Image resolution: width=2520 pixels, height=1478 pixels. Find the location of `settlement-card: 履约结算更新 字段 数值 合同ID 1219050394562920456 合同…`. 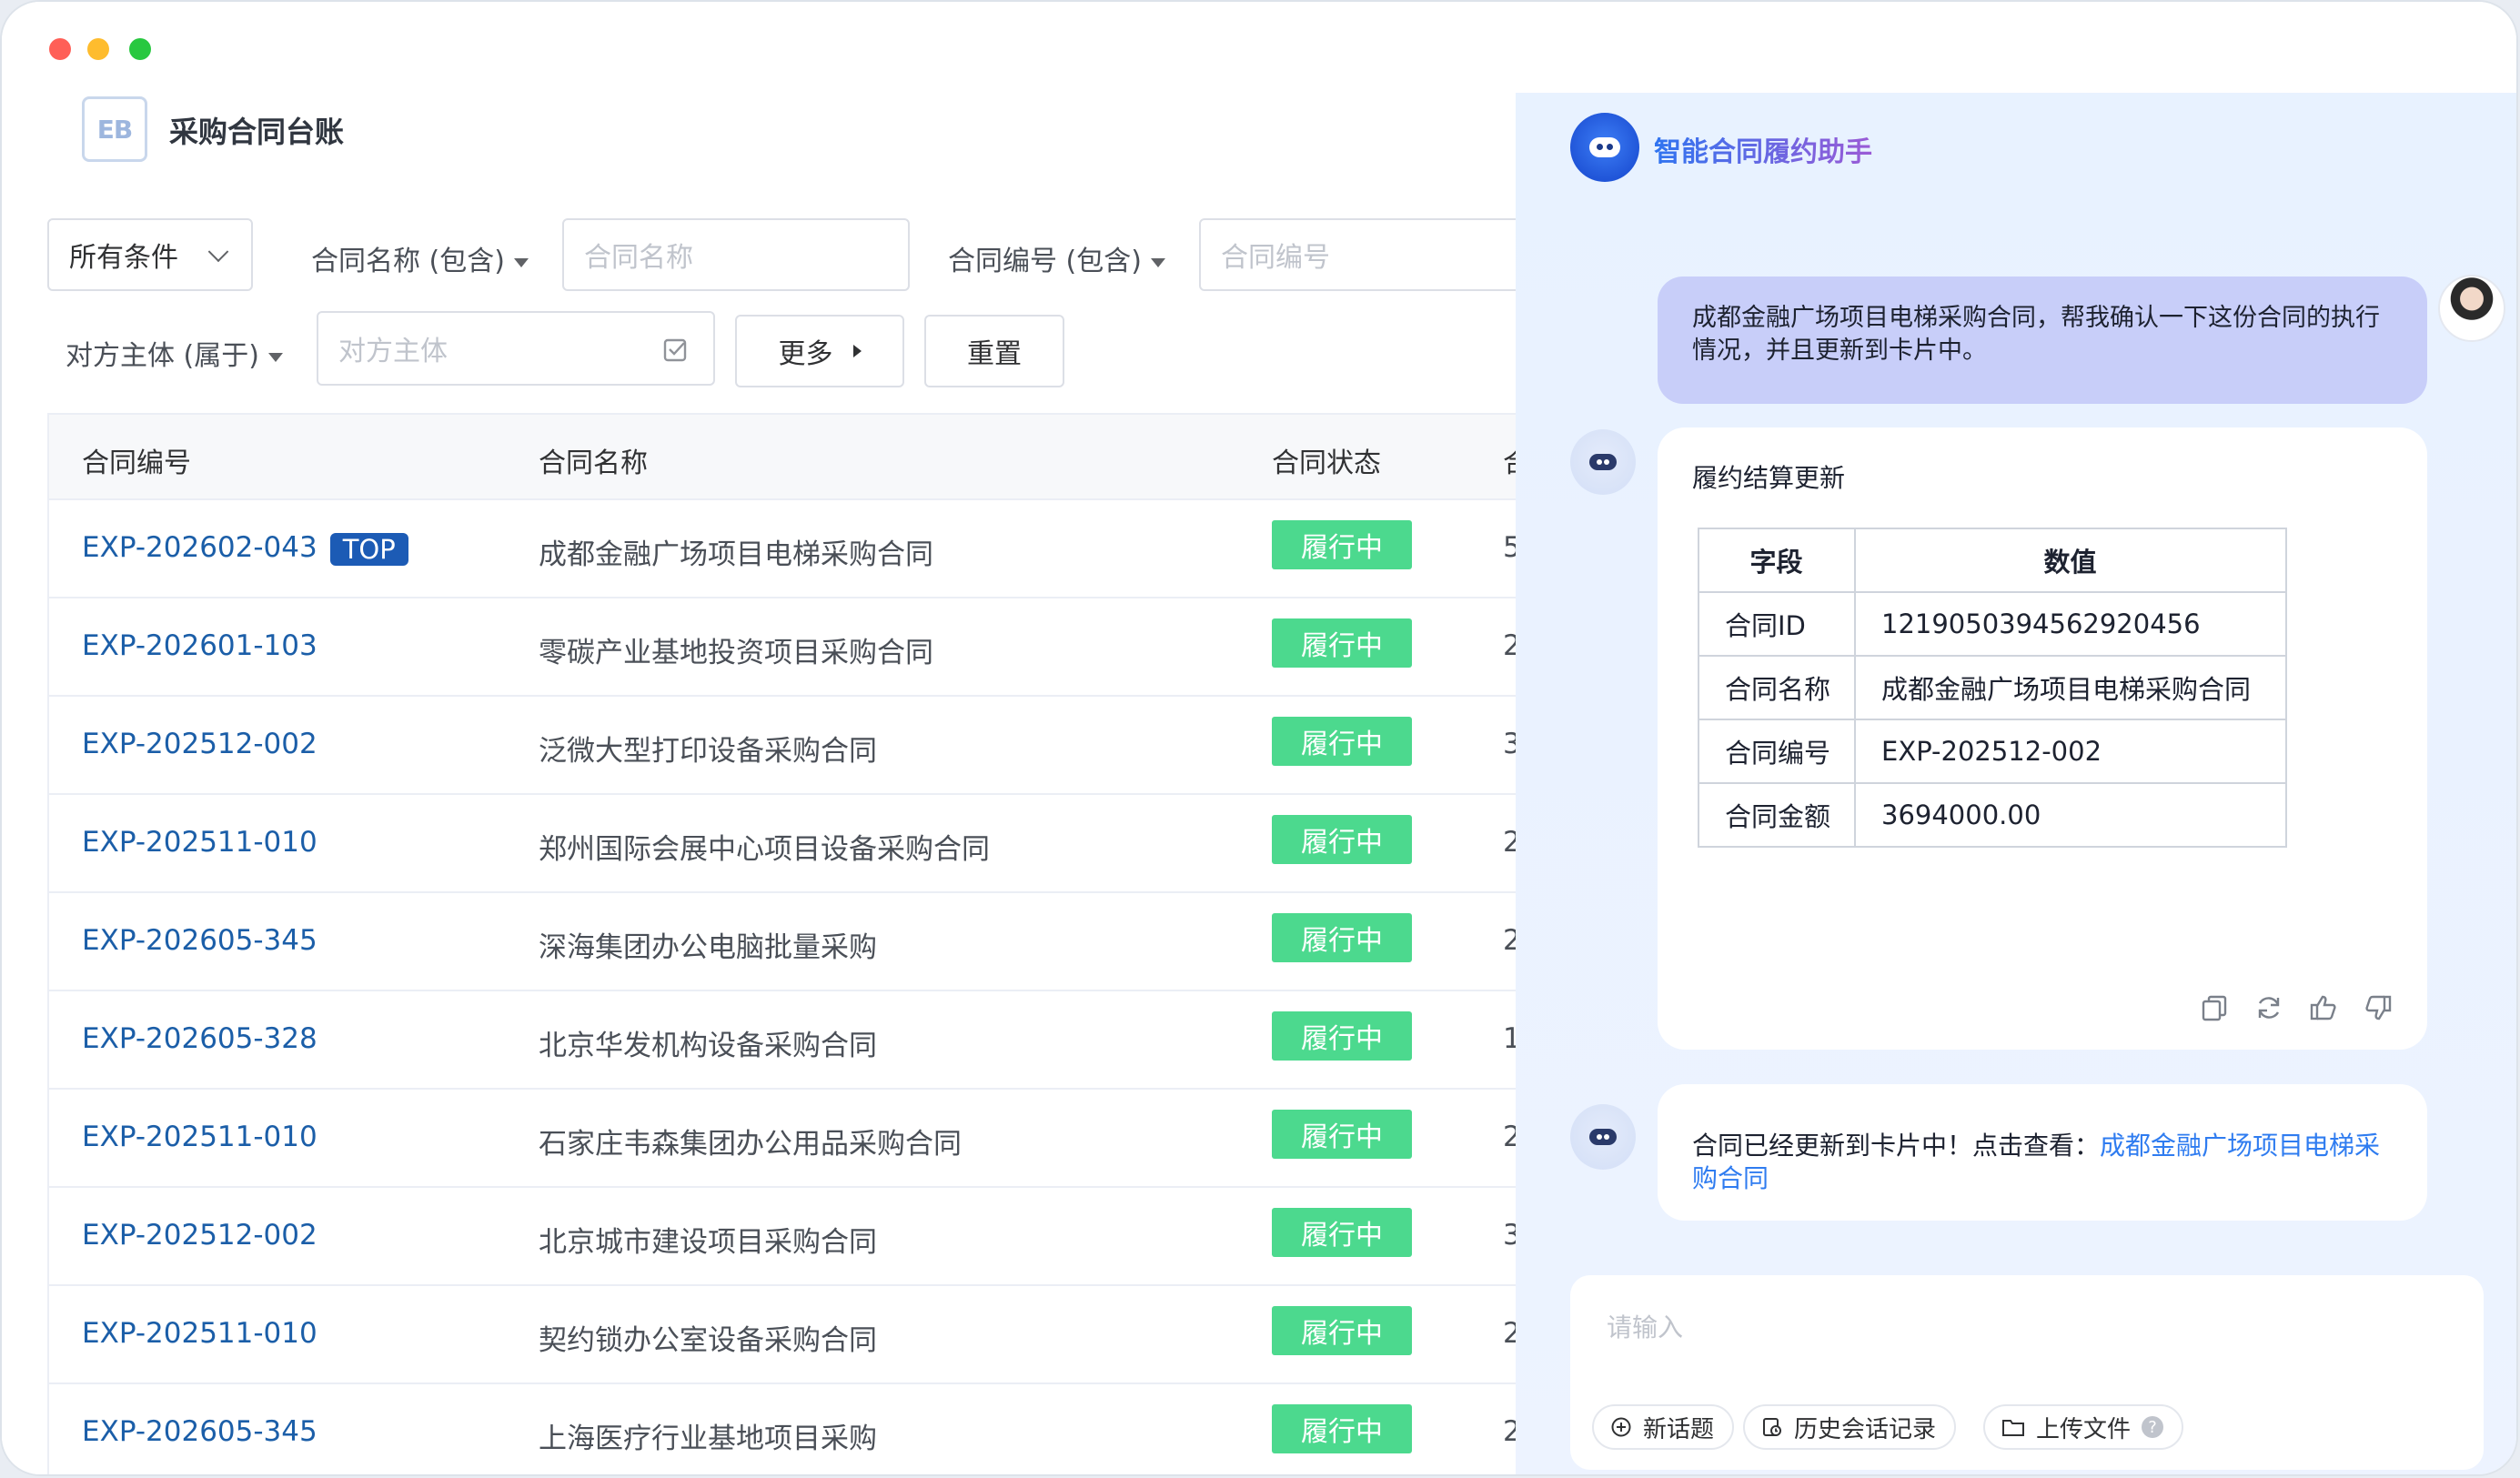

settlement-card: 履约结算更新 字段 数值 合同ID 1219050394562920456 合同… is located at coordinates (2043, 738).